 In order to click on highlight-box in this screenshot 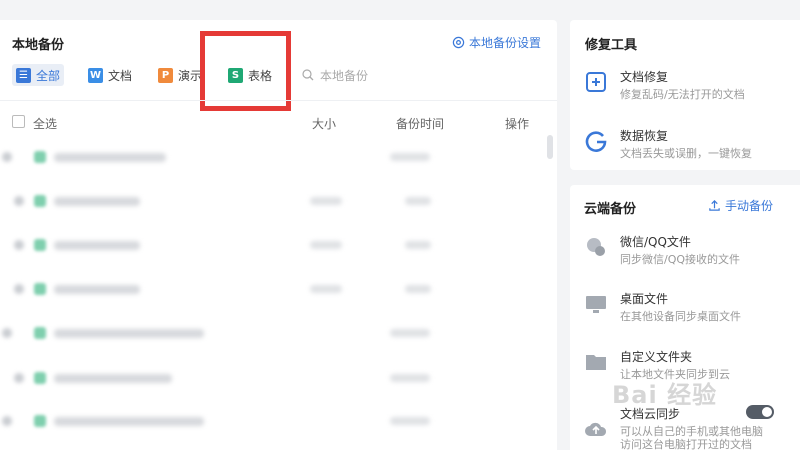, I will do `click(245, 71)`.